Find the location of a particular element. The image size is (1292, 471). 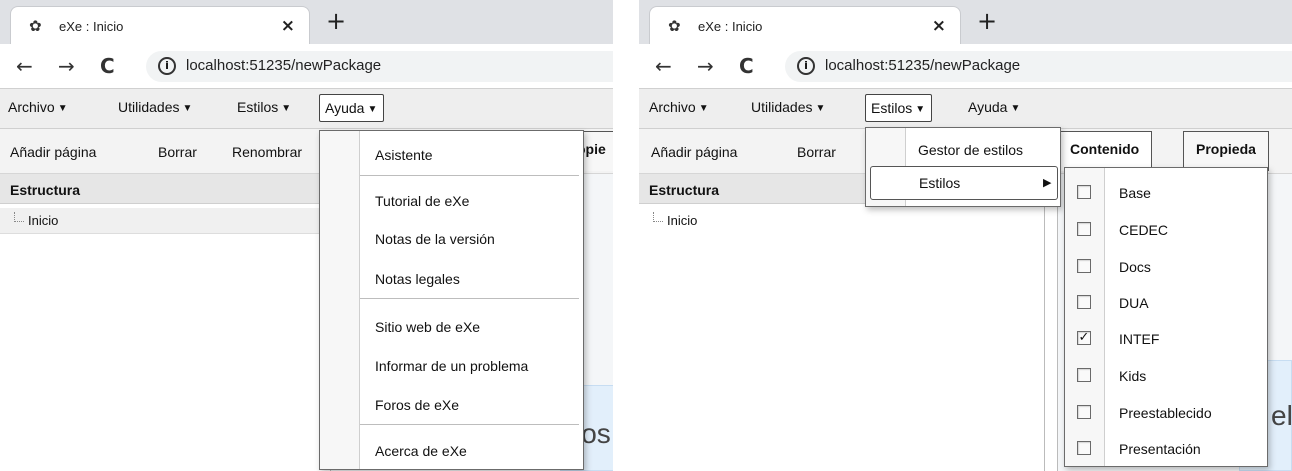

menu-utilidades-label: Utilidades is located at coordinates (782, 107).